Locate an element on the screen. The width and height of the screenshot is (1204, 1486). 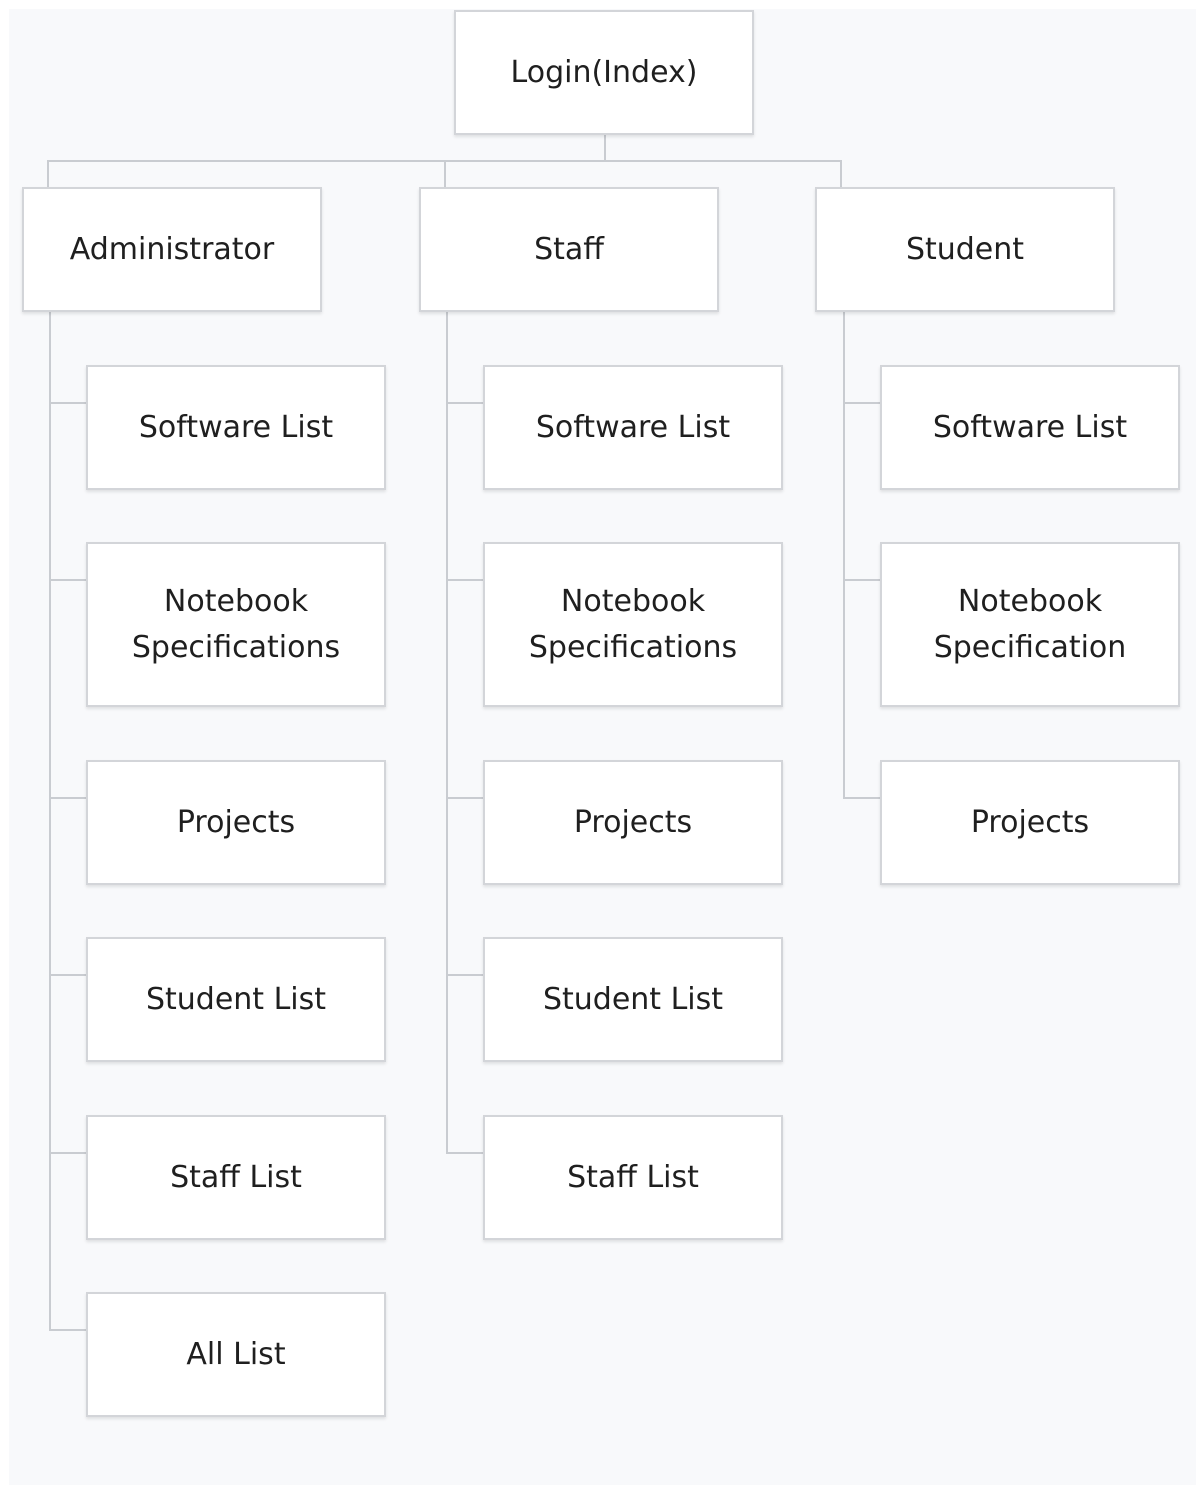
node-login-index: Login(Index) is located at coordinates (604, 72).